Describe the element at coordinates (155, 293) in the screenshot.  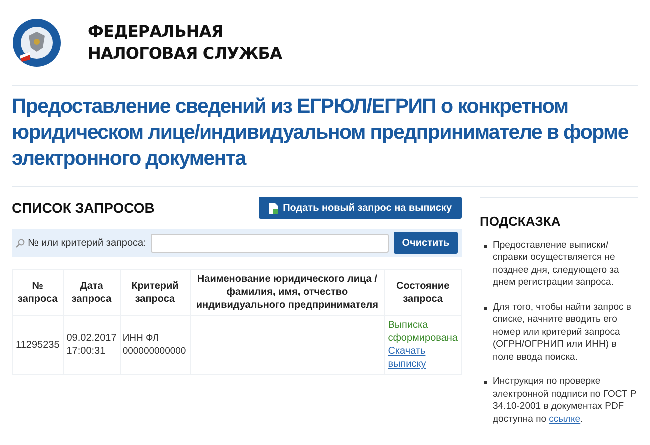
I see `column-header: Критерий запроса` at that location.